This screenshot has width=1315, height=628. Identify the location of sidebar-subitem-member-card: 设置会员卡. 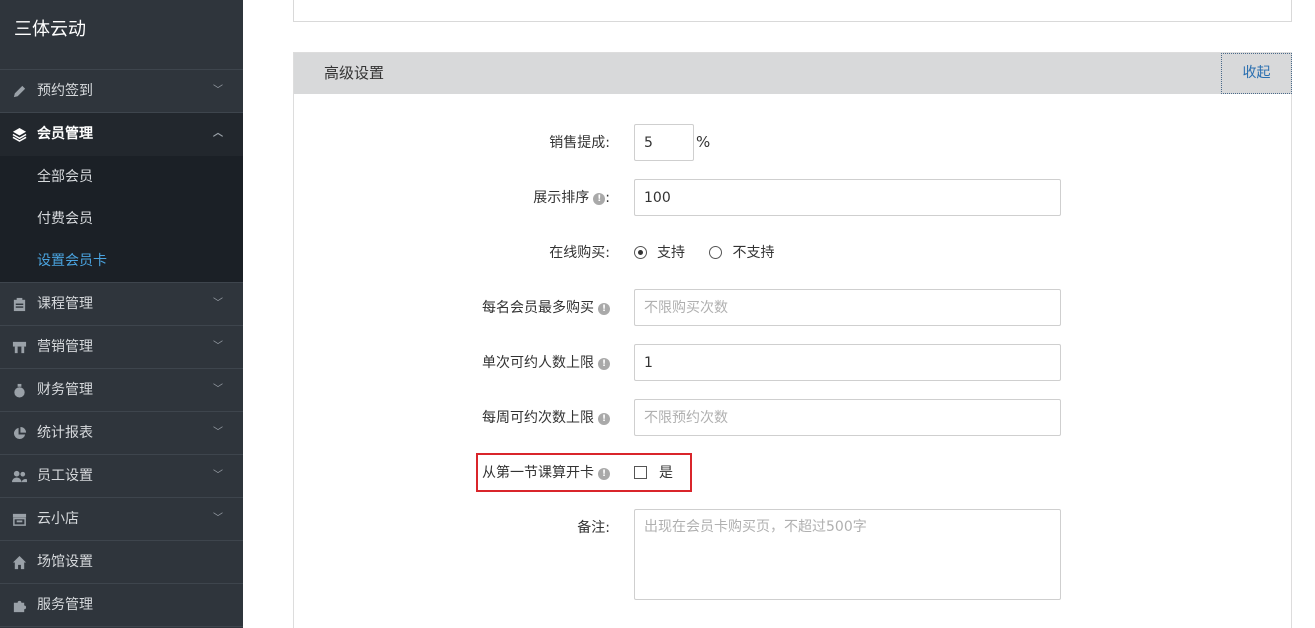
(121, 261).